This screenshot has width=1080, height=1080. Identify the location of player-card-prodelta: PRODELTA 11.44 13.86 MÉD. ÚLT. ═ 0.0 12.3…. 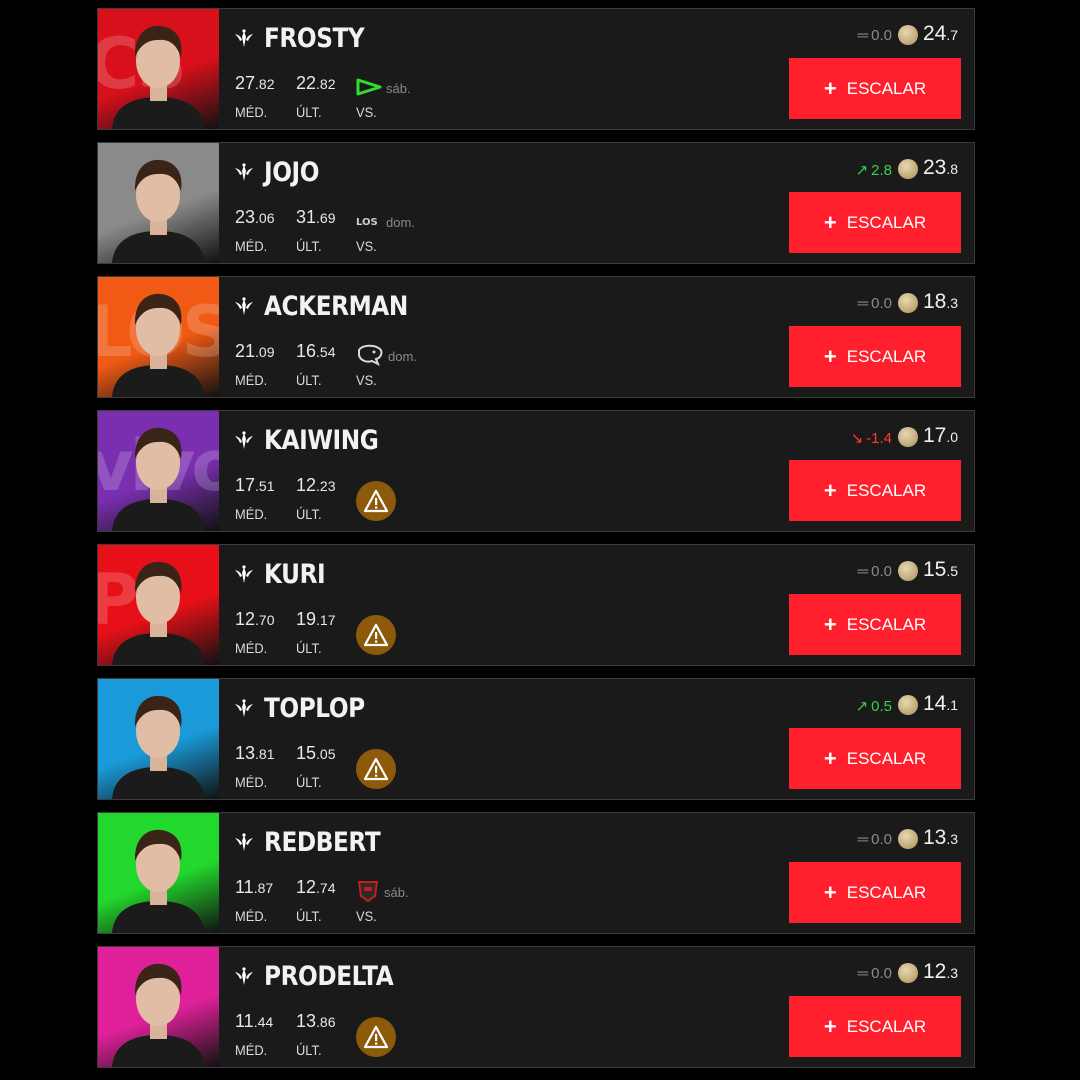
(536, 1007).